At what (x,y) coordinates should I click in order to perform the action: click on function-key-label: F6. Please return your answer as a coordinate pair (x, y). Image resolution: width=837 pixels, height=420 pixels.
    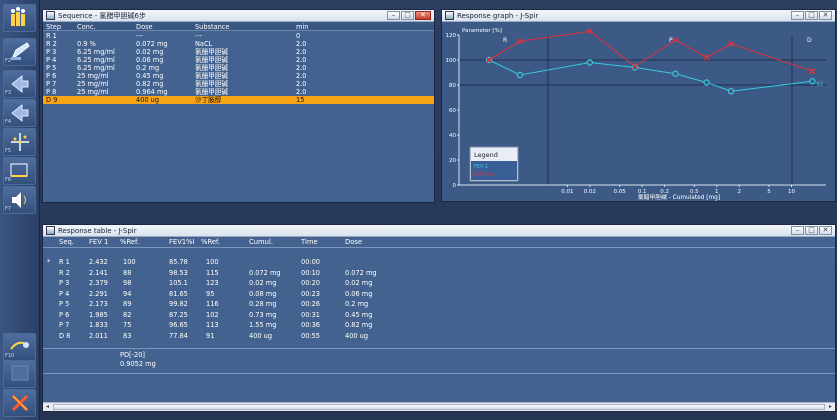
    Looking at the image, I should click on (8, 180).